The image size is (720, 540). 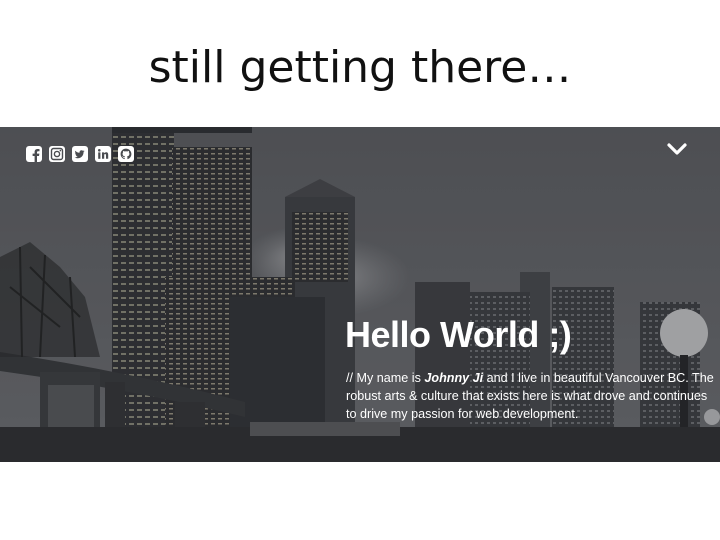 What do you see at coordinates (677, 149) in the screenshot?
I see `chevron-down-icon` at bounding box center [677, 149].